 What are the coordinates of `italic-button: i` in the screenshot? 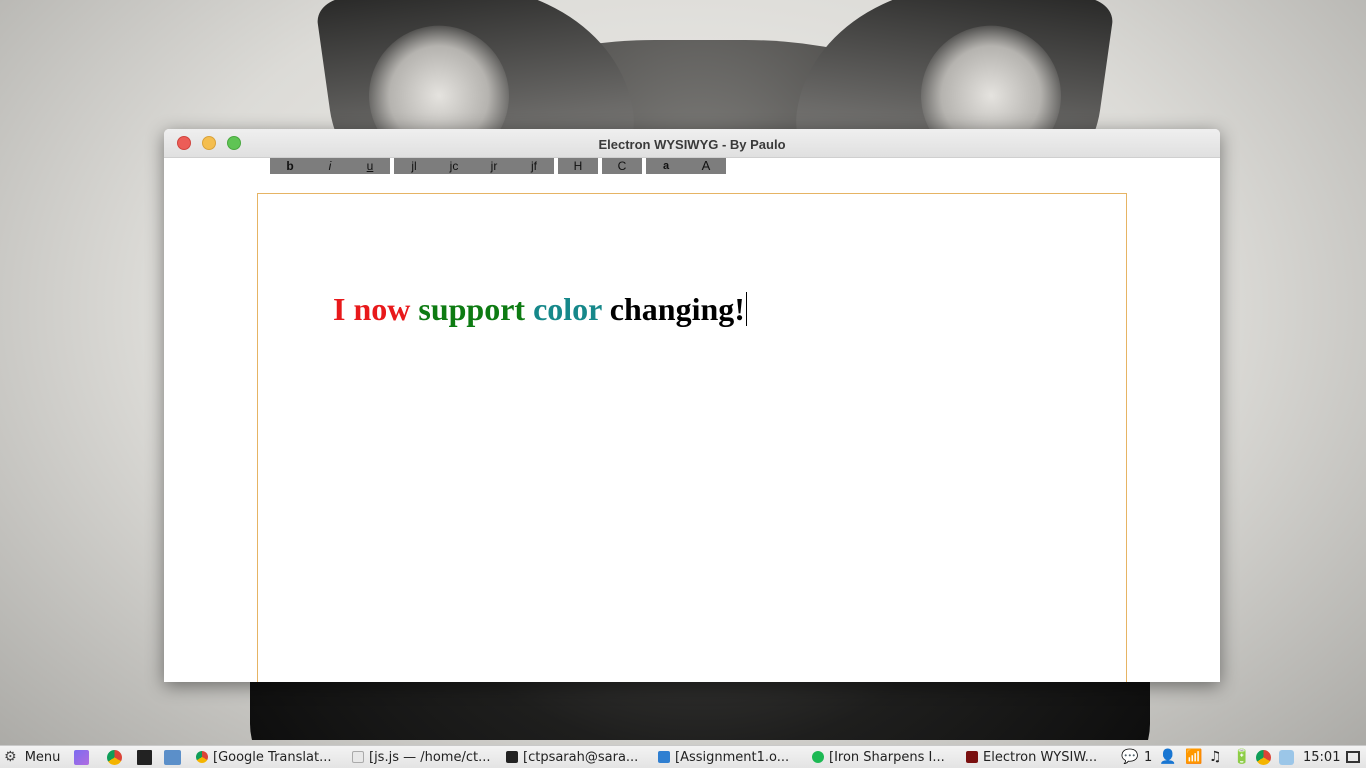 It's located at (330, 166).